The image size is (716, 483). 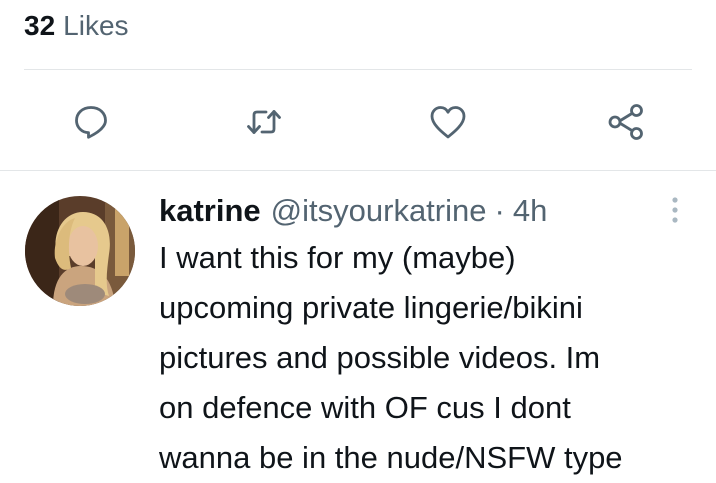 I want to click on more-vertical-icon, so click(x=675, y=210).